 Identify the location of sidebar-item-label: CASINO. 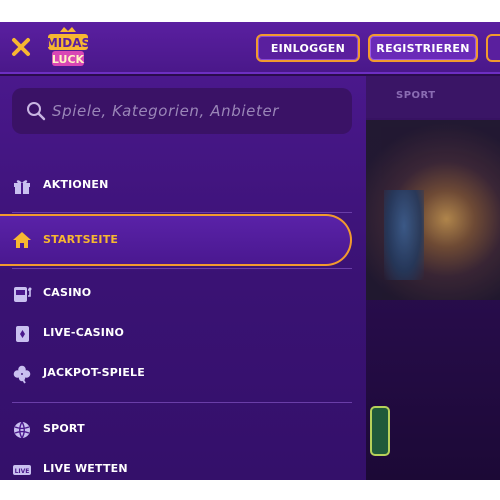
(67, 292).